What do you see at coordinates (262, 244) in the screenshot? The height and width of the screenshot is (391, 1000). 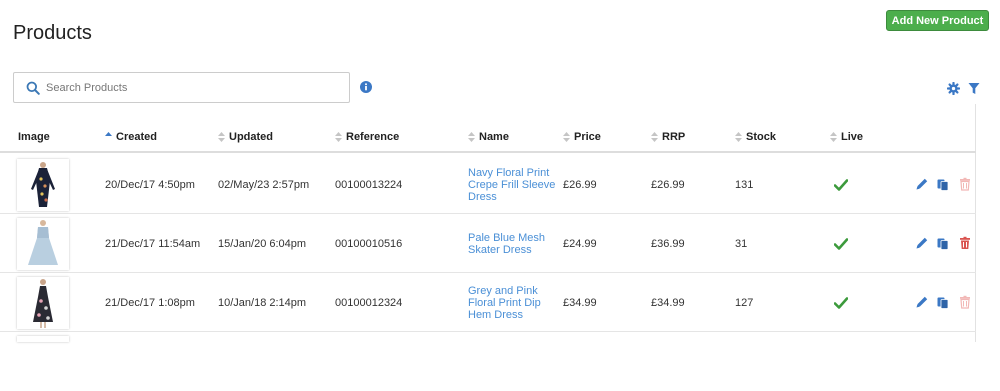 I see `updated-date: 15/Jan/20 6:04pm` at bounding box center [262, 244].